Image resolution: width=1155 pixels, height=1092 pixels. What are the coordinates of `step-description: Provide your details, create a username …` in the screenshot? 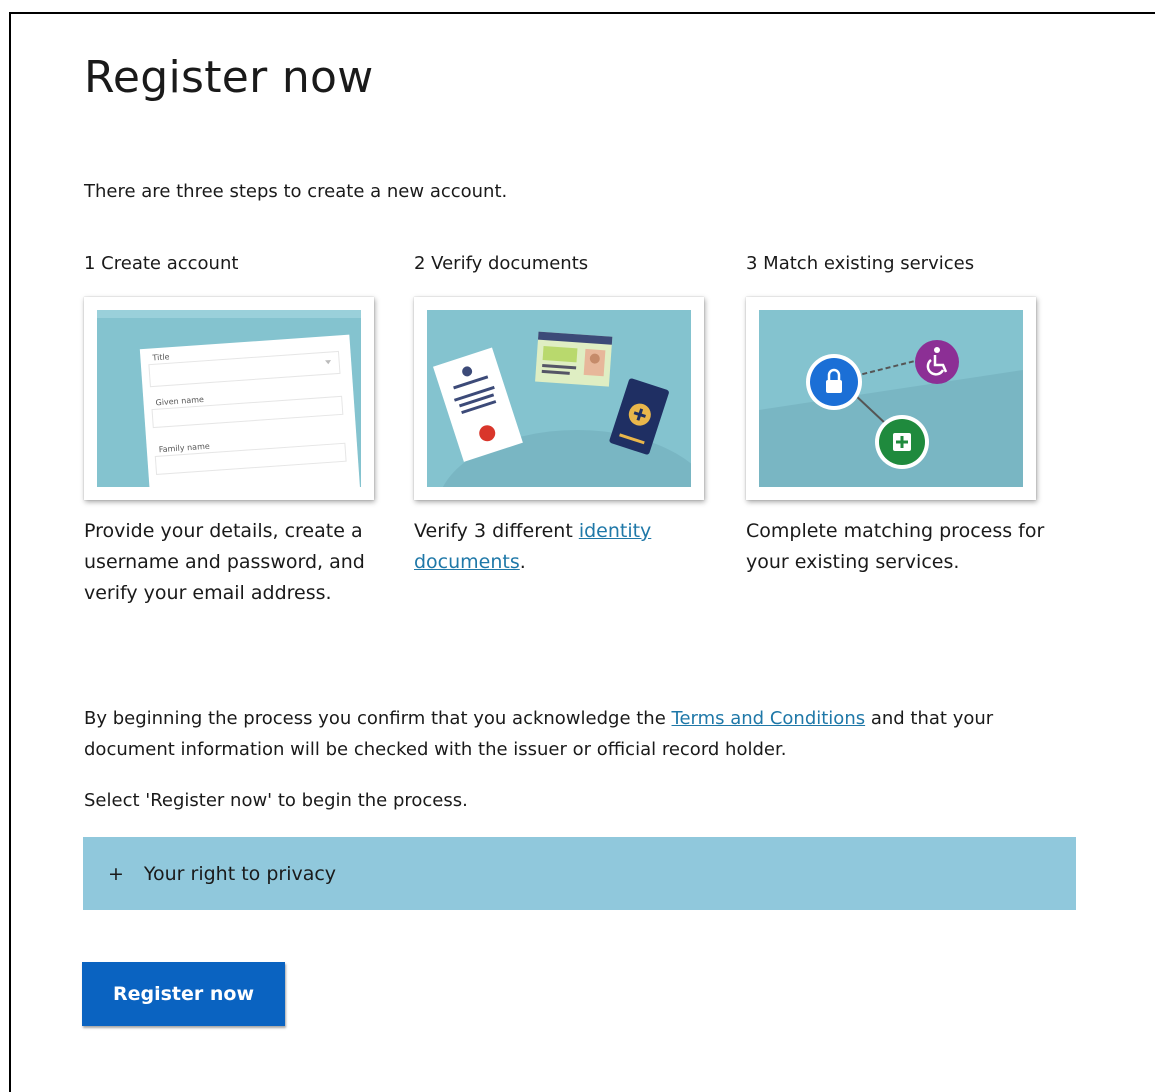 It's located at (224, 562).